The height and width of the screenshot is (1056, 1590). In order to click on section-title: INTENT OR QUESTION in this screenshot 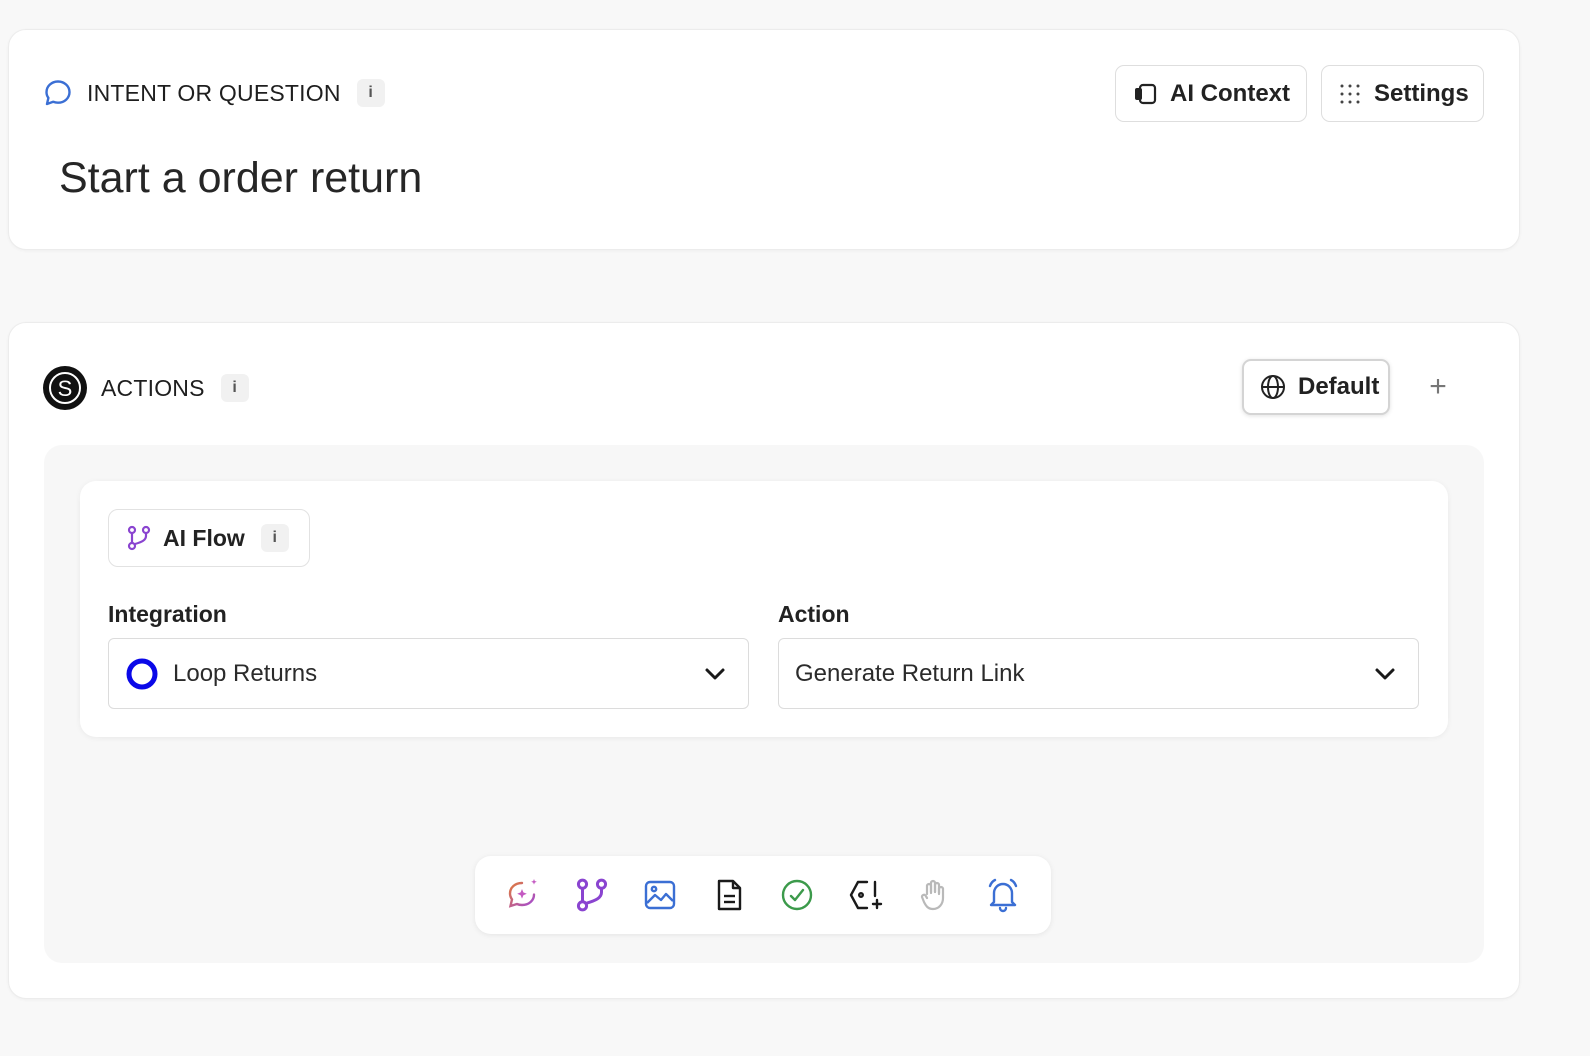, I will do `click(214, 92)`.